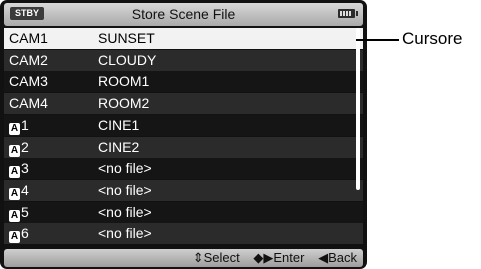 This screenshot has height=269, width=481. What do you see at coordinates (25, 190) in the screenshot?
I see `item-name-text: 4` at bounding box center [25, 190].